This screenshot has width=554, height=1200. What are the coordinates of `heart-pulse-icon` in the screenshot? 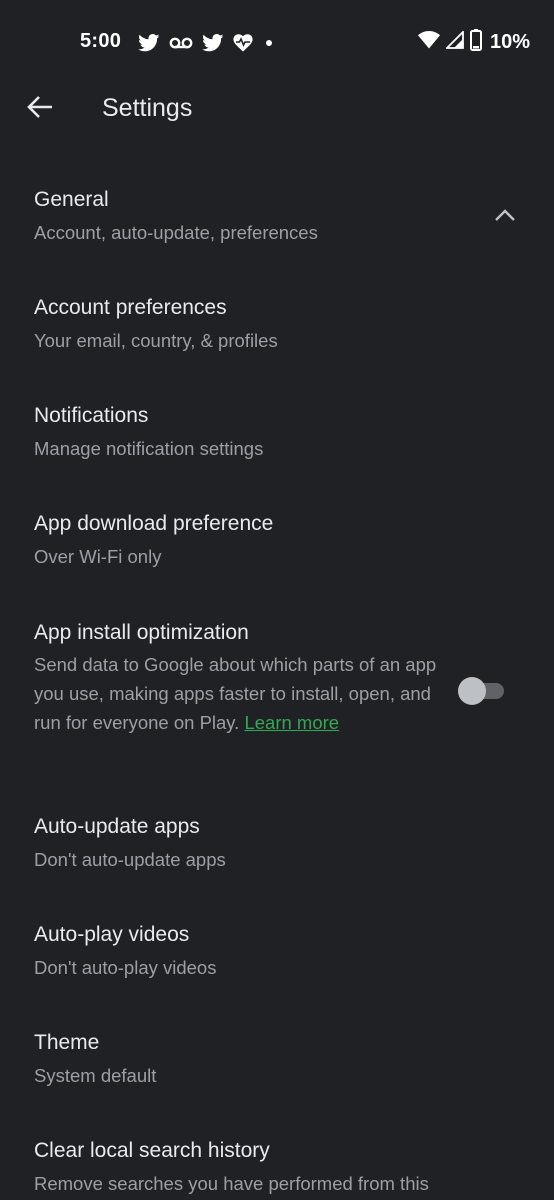 It's located at (243, 43).